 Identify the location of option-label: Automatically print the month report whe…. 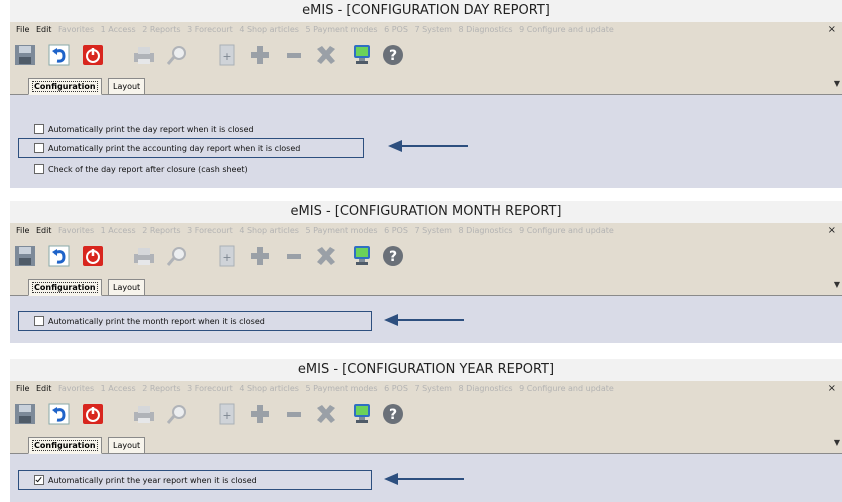
(156, 321).